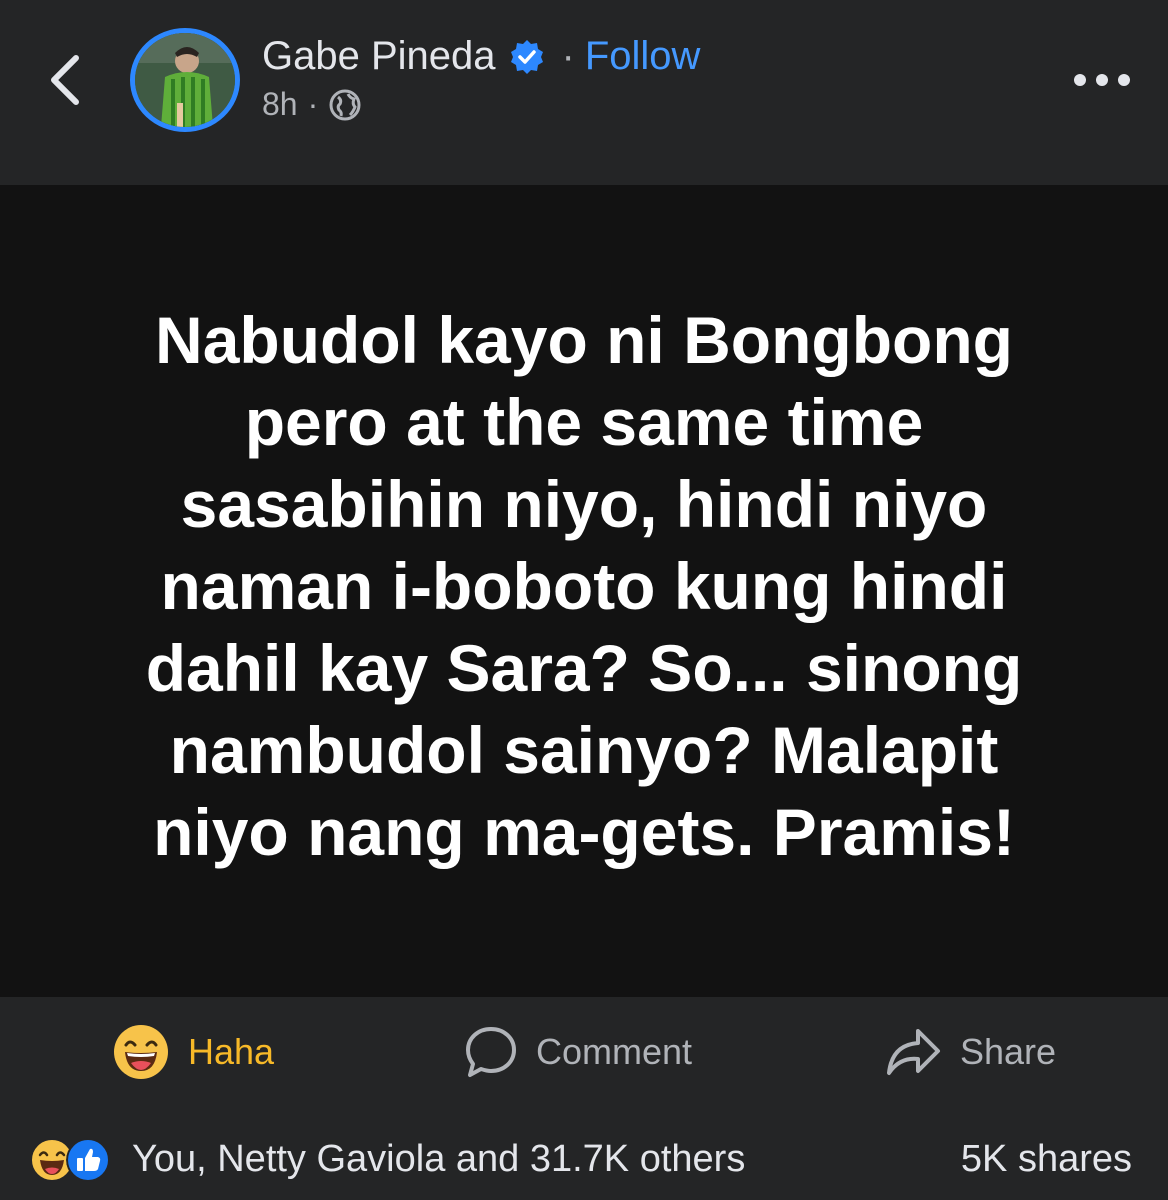  What do you see at coordinates (379, 56) in the screenshot?
I see `author-name: Gabe Pineda` at bounding box center [379, 56].